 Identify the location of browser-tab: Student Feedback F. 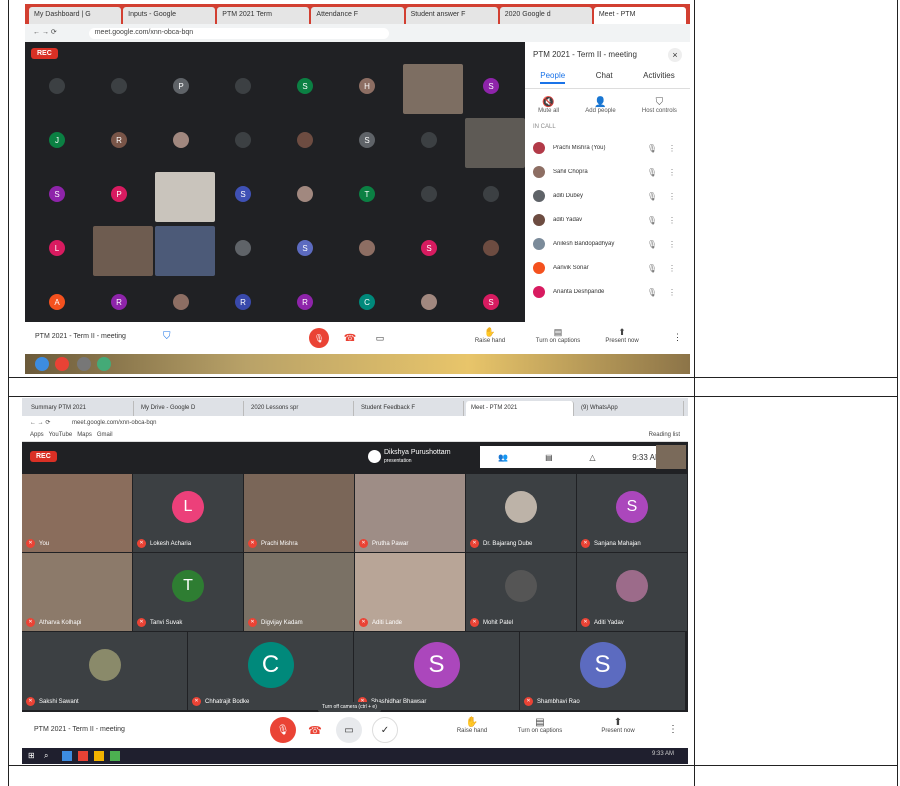
(410, 408).